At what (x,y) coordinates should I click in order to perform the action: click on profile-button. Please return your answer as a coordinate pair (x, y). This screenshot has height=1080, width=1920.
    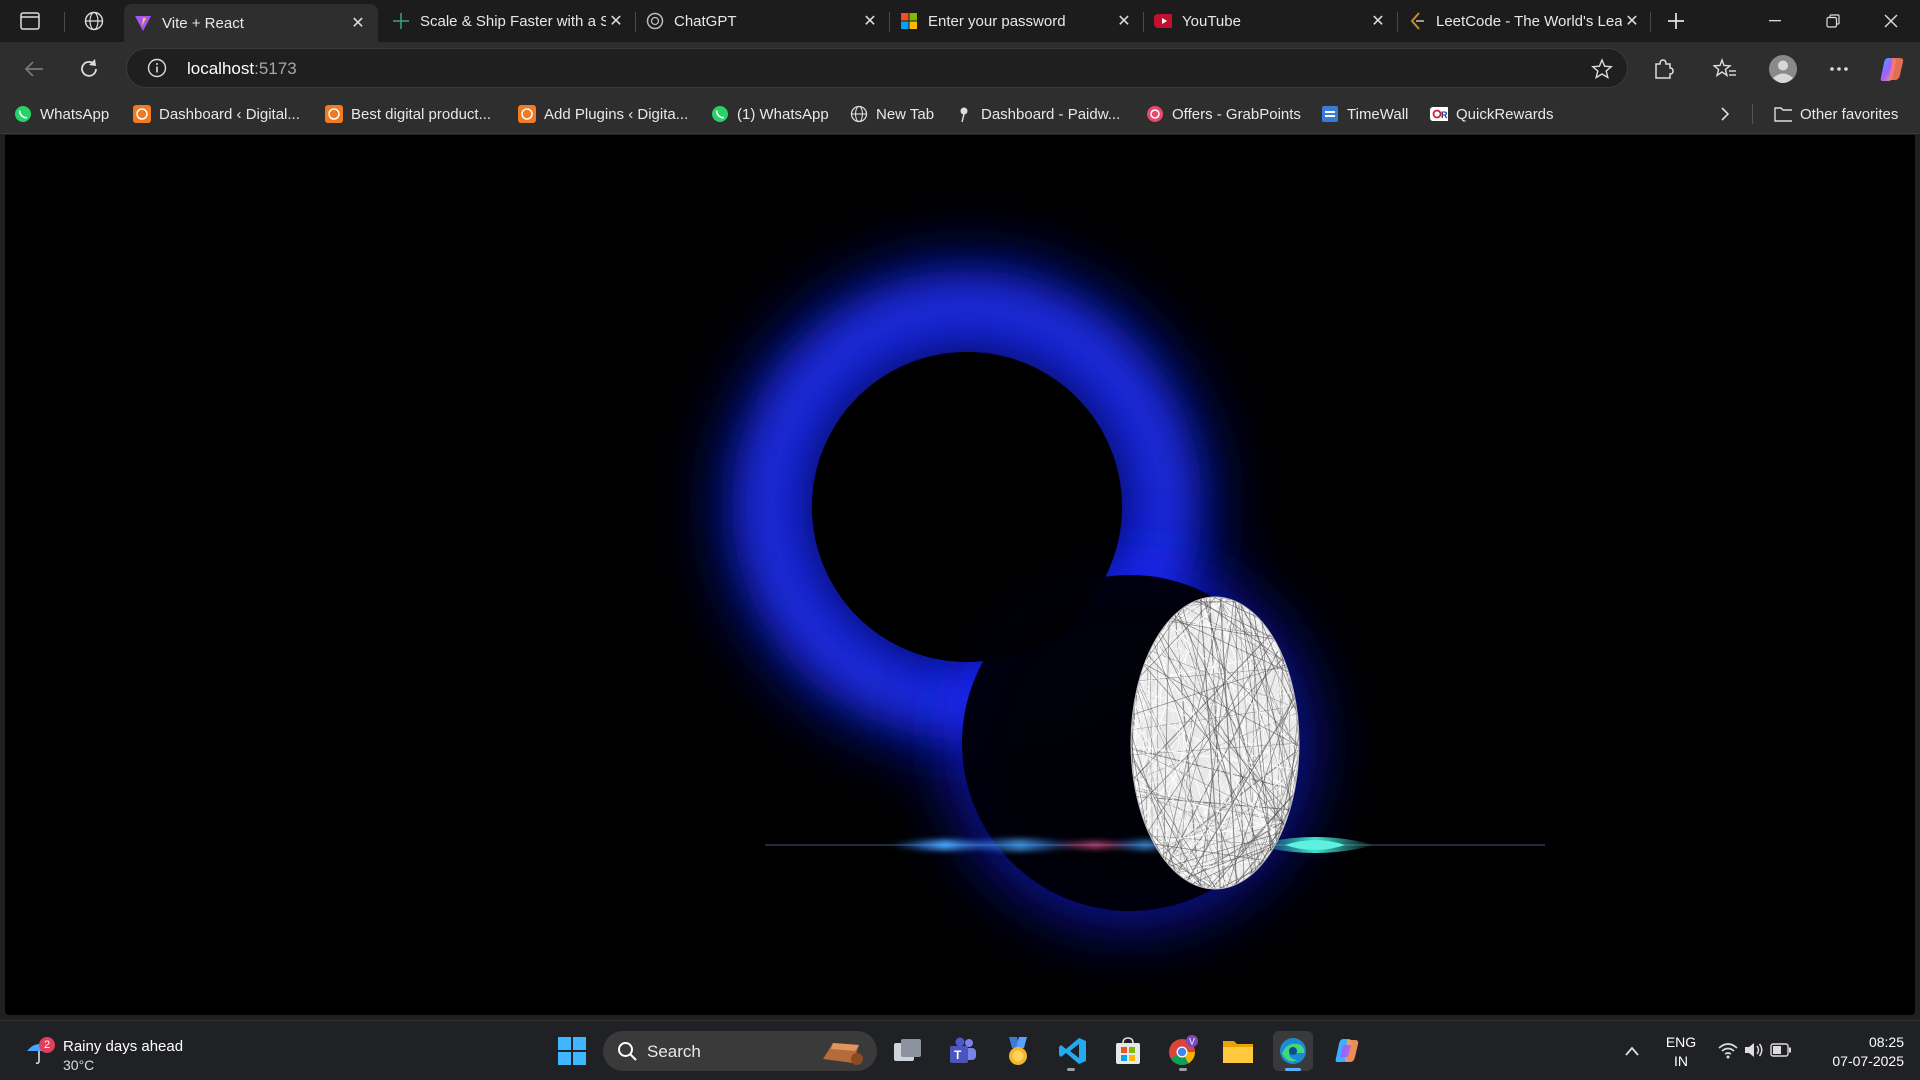
    Looking at the image, I should click on (1783, 69).